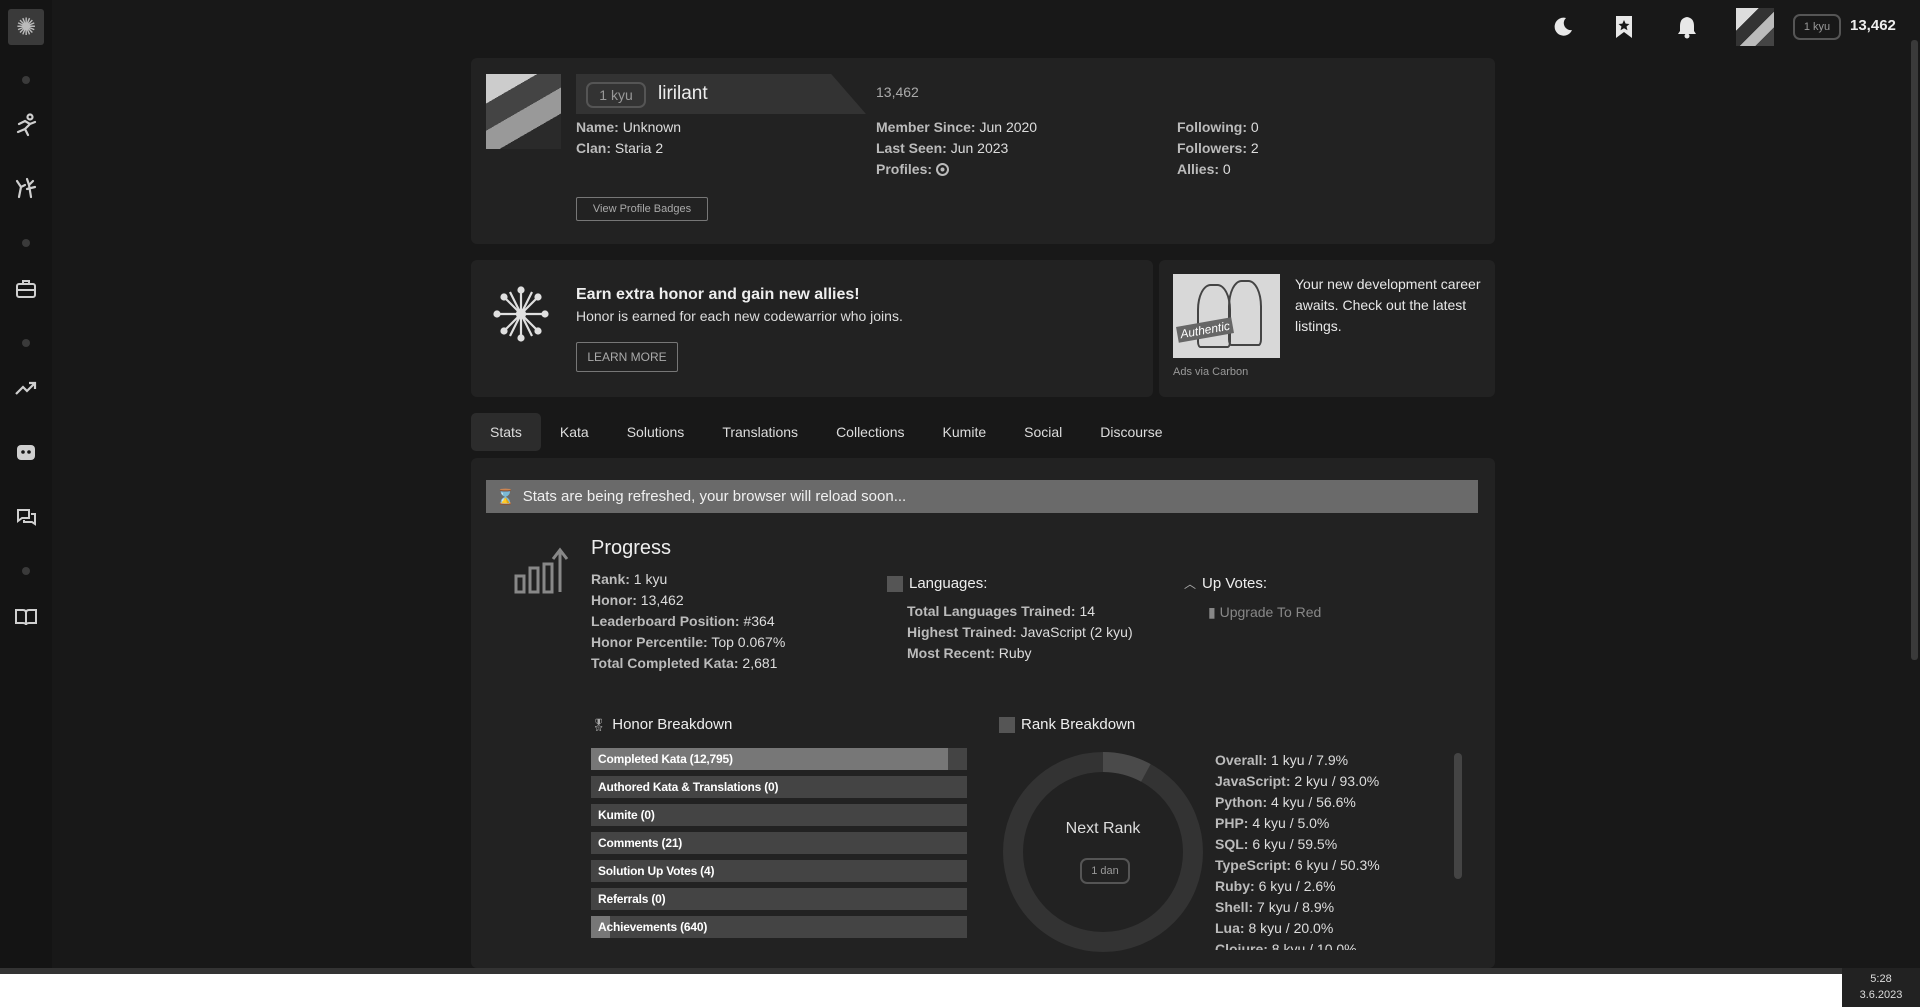  What do you see at coordinates (26, 188) in the screenshot?
I see `training-icon` at bounding box center [26, 188].